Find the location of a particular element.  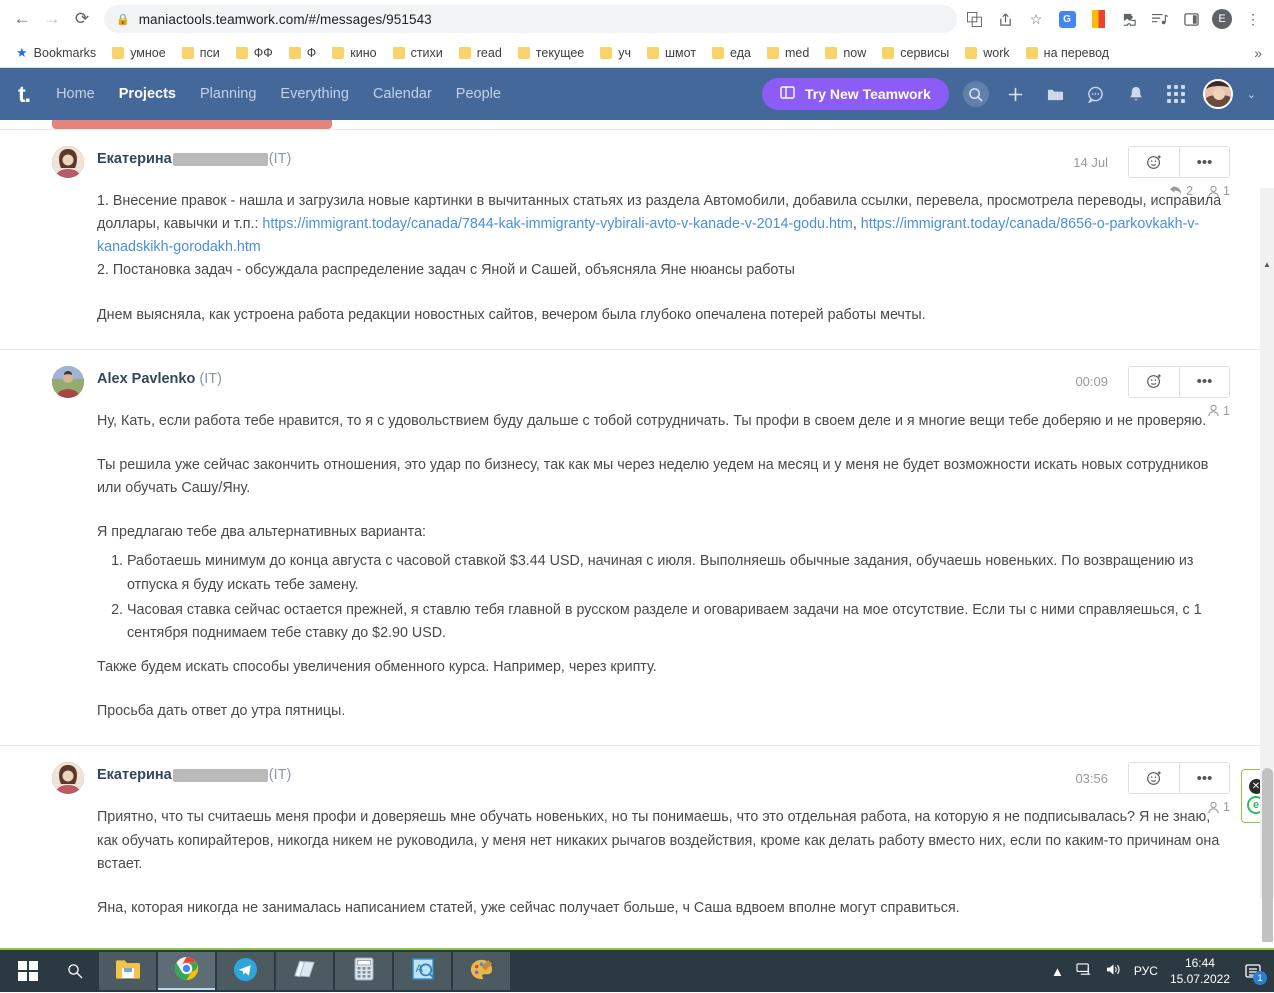

profile-avatar-icon: E is located at coordinates (1222, 19).